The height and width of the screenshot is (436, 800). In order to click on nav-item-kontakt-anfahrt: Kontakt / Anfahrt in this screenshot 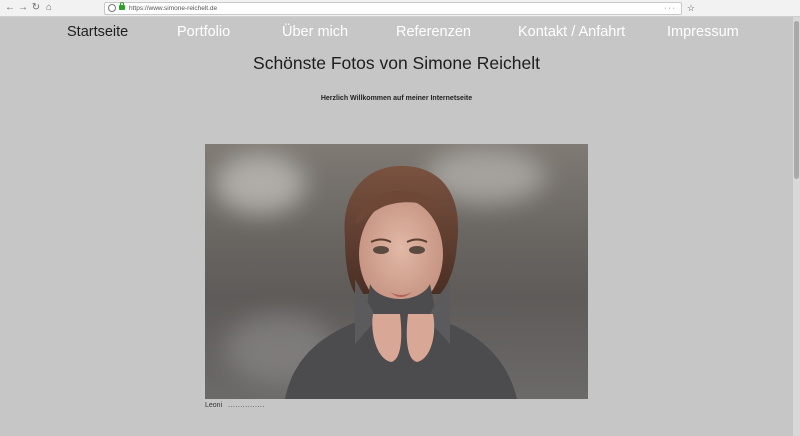, I will do `click(571, 32)`.